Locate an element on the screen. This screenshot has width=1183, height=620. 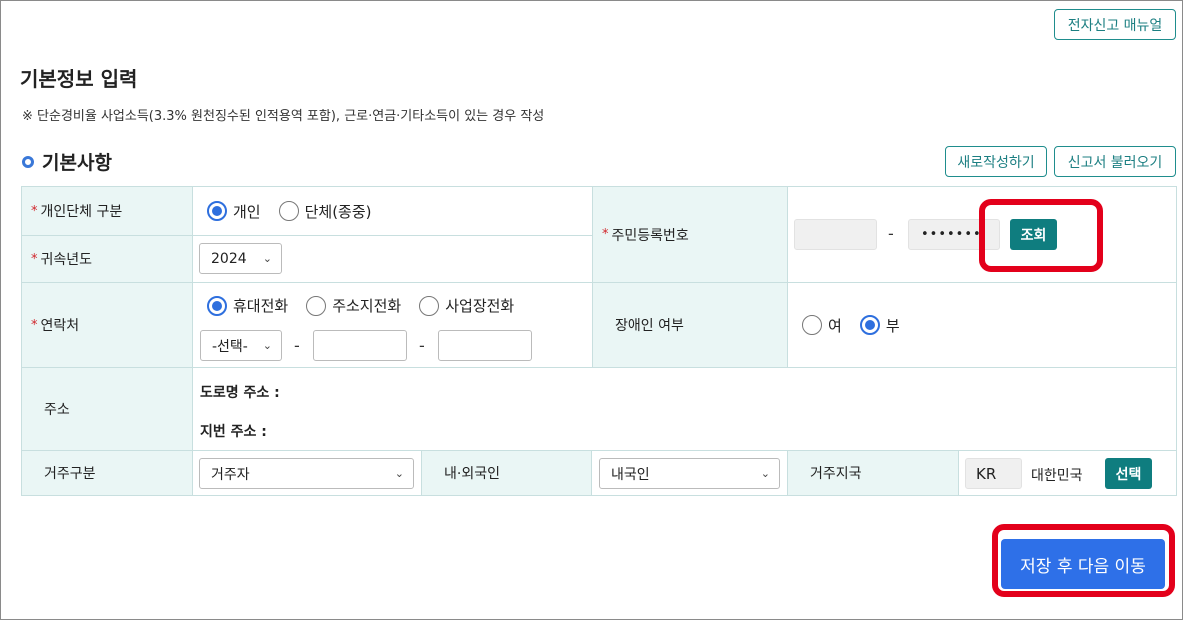
residence-country-label: 거주지국 is located at coordinates (873, 473).